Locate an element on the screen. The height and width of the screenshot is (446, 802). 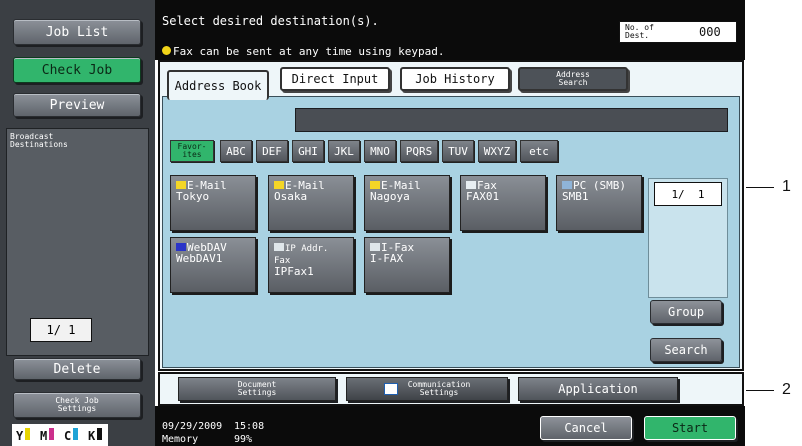
destination-ifax-ifax: I-Fax I-FAX is located at coordinates (407, 265).